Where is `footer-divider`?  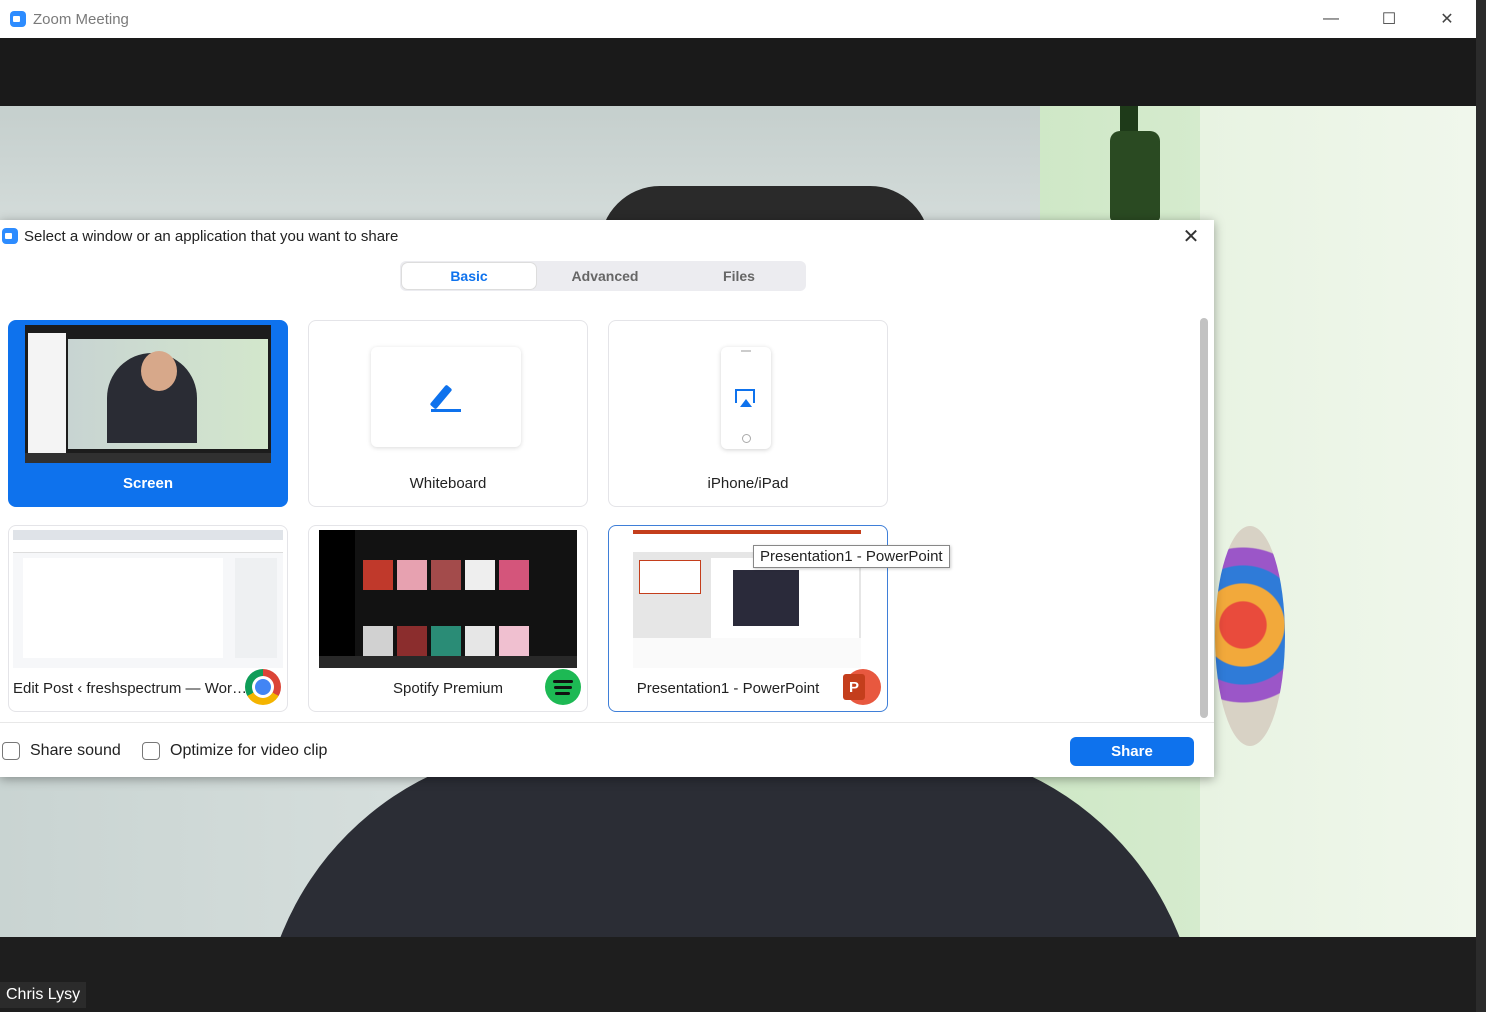
footer-divider is located at coordinates (607, 722).